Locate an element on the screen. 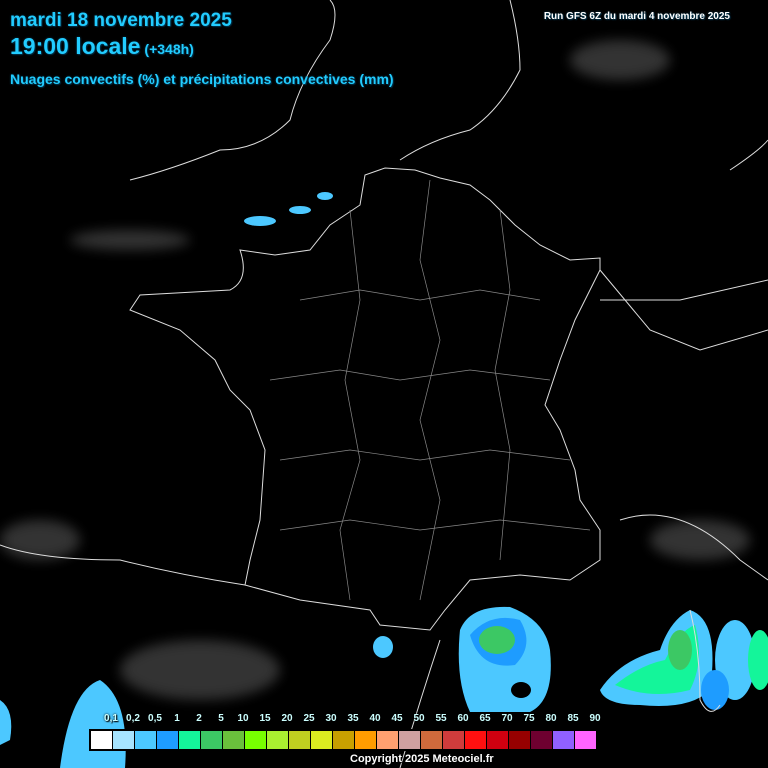 The image size is (768, 768). model-run-info: Run GFS 6Z du mardi 4 novembre 2025 is located at coordinates (636, 16).